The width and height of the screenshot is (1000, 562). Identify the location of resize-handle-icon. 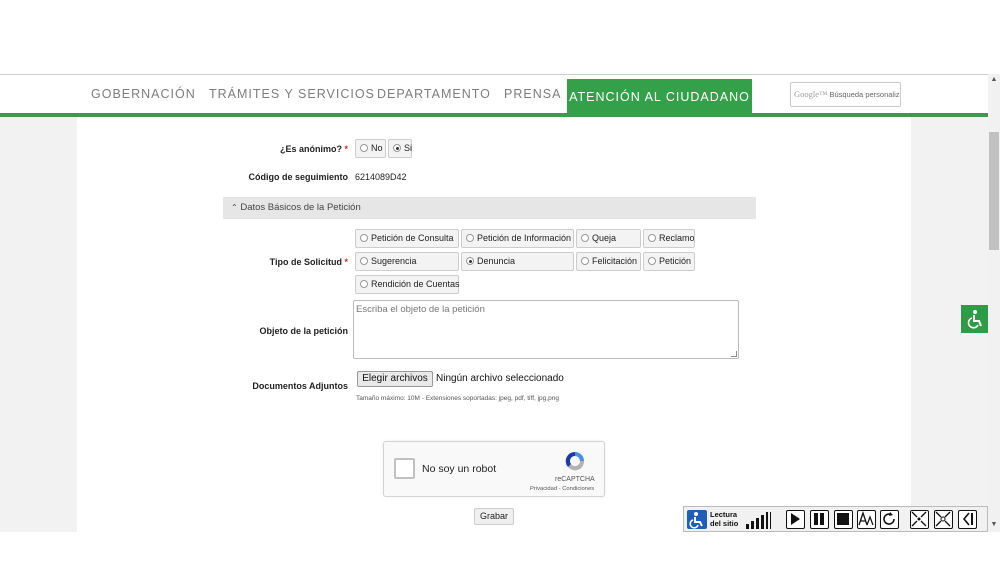
(734, 354).